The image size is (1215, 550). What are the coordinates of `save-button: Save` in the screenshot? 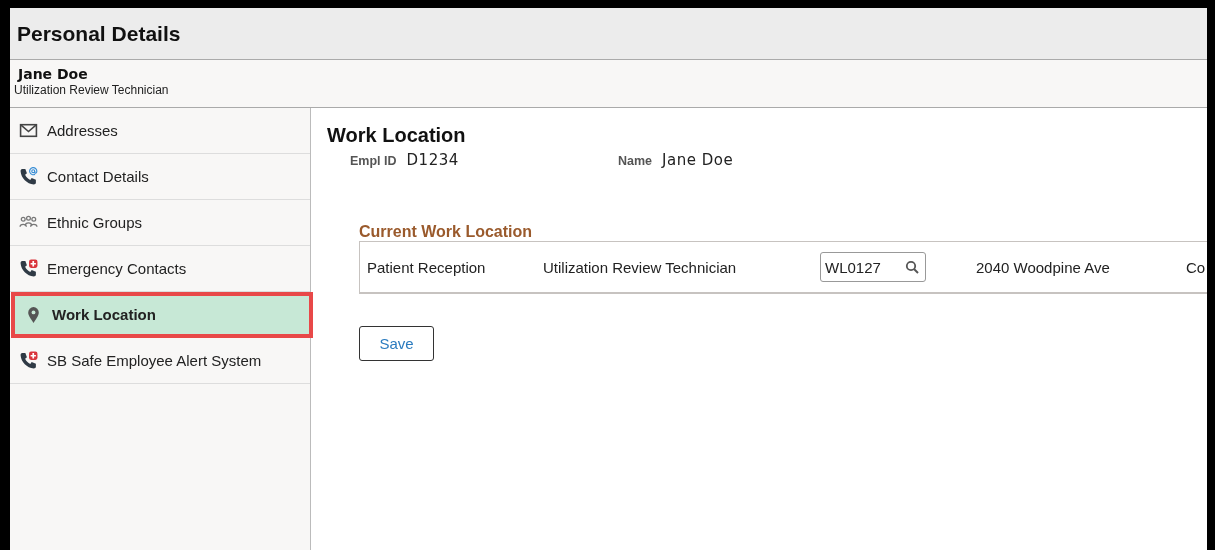 It's located at (396, 343).